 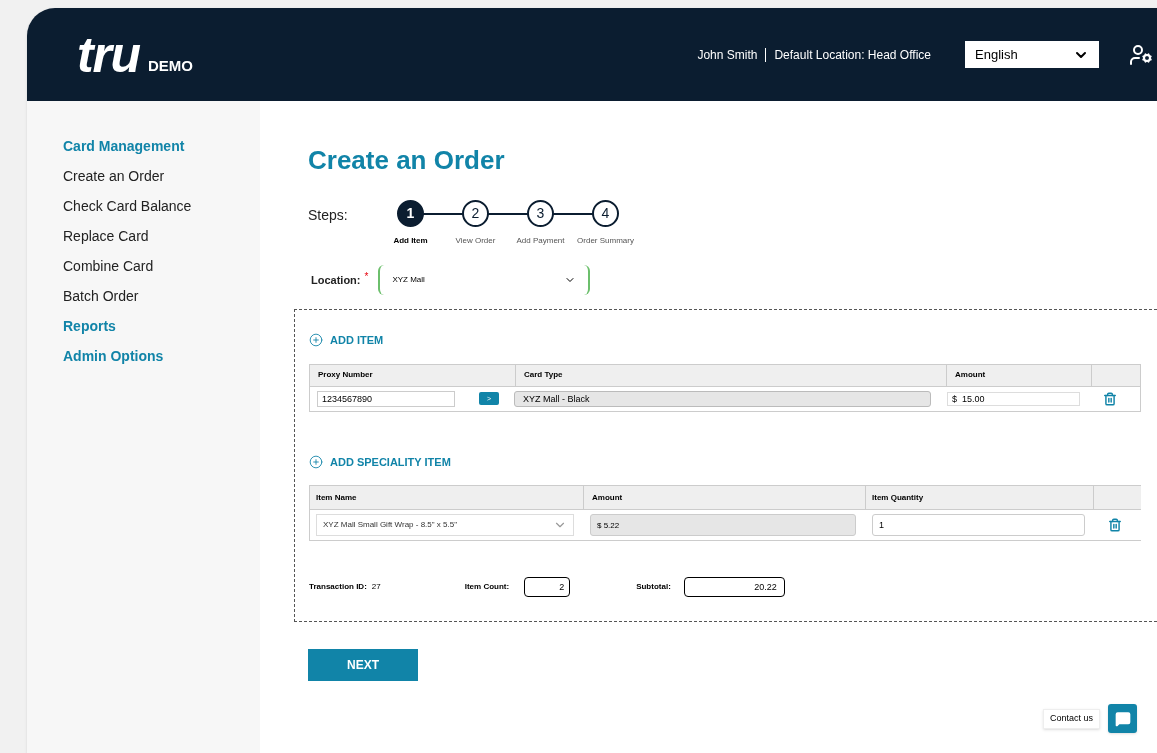 What do you see at coordinates (1071, 718) in the screenshot?
I see `contact-us-button: Contact us` at bounding box center [1071, 718].